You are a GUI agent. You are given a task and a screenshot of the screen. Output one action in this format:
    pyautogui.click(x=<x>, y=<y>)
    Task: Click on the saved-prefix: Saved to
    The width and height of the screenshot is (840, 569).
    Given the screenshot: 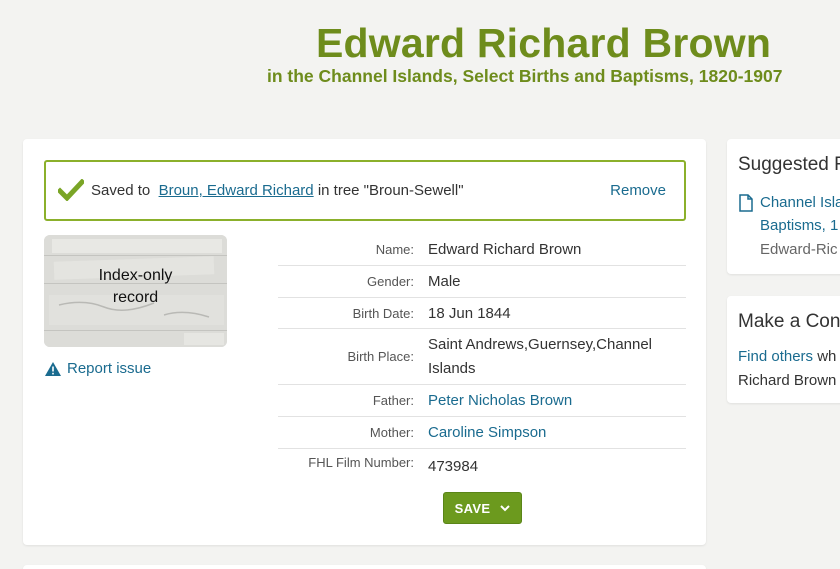 What is the action you would take?
    pyautogui.click(x=121, y=190)
    